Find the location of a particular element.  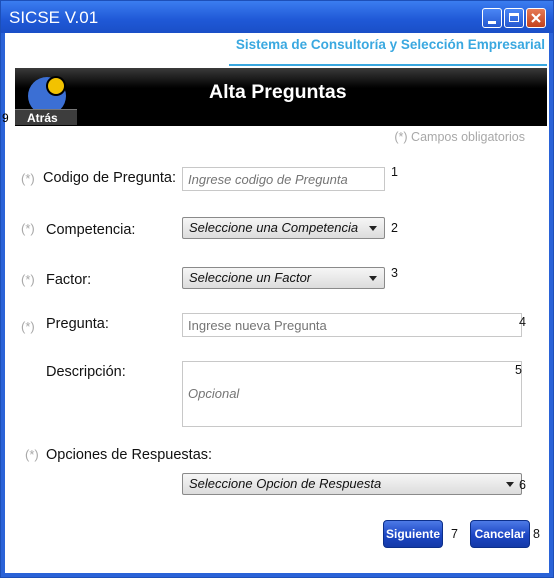

competencia-select: Seleccione una Competencia is located at coordinates (283, 228).